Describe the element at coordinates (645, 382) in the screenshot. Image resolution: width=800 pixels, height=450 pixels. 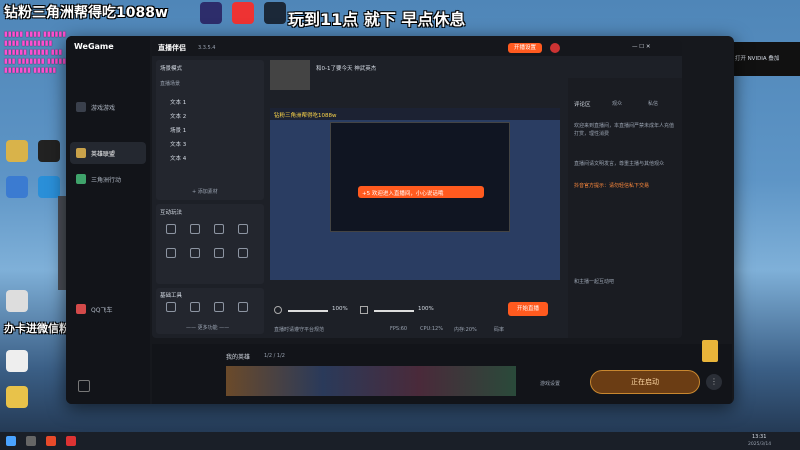
I see `start-game-button: 正在启动` at that location.